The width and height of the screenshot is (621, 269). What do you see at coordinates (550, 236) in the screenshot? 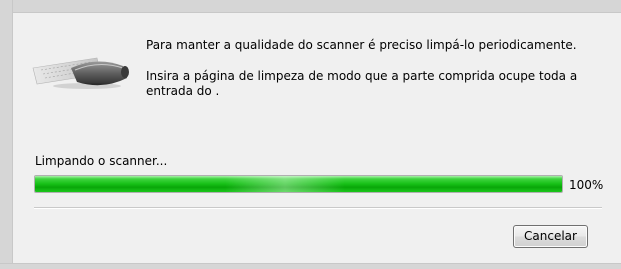
I see `cancel-button: Cancelar` at bounding box center [550, 236].